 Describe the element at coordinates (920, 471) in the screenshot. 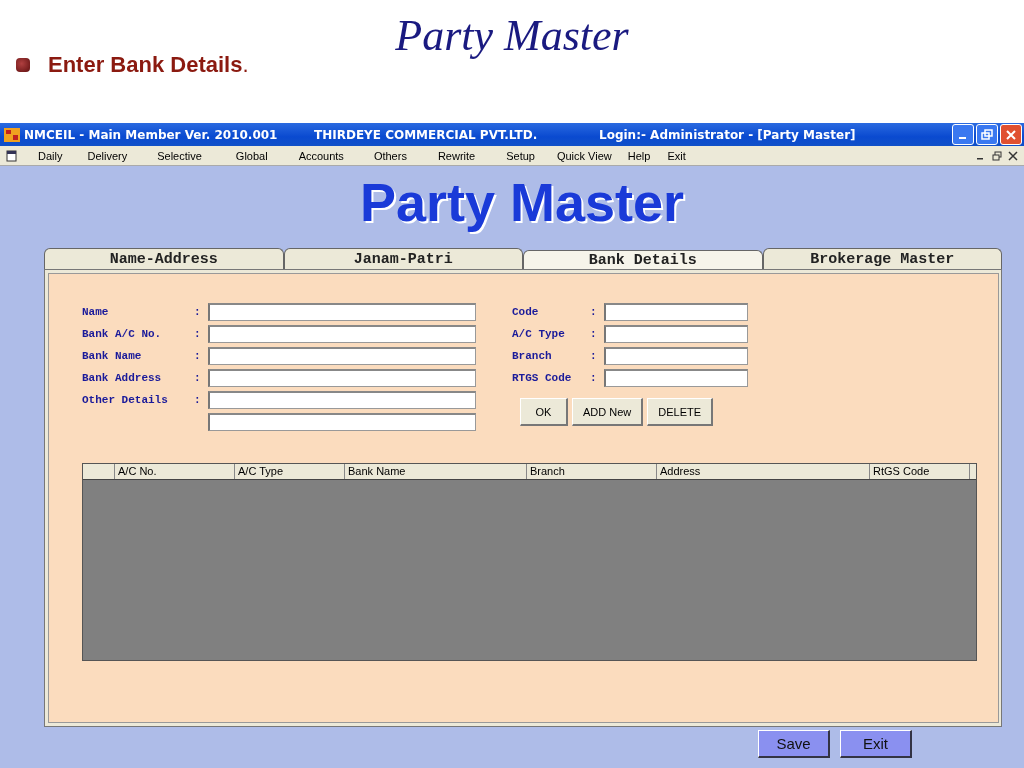

I see `column-header: RtGS Code` at that location.